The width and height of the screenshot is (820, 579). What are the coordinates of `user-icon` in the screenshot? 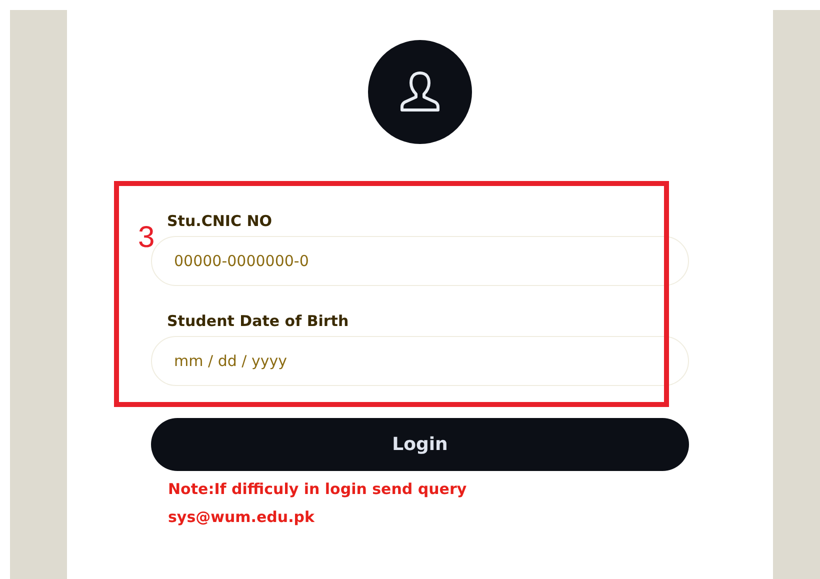 It's located at (420, 92).